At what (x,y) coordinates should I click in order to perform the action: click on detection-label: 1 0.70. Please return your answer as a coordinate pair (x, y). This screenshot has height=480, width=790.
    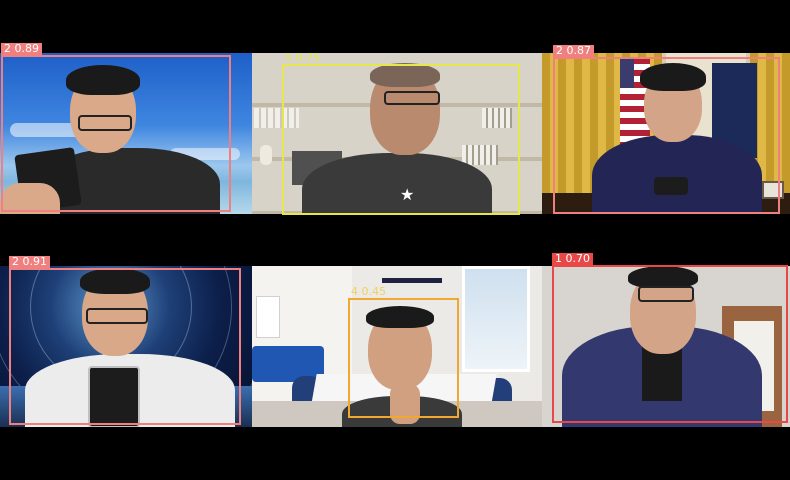
    Looking at the image, I should click on (572, 259).